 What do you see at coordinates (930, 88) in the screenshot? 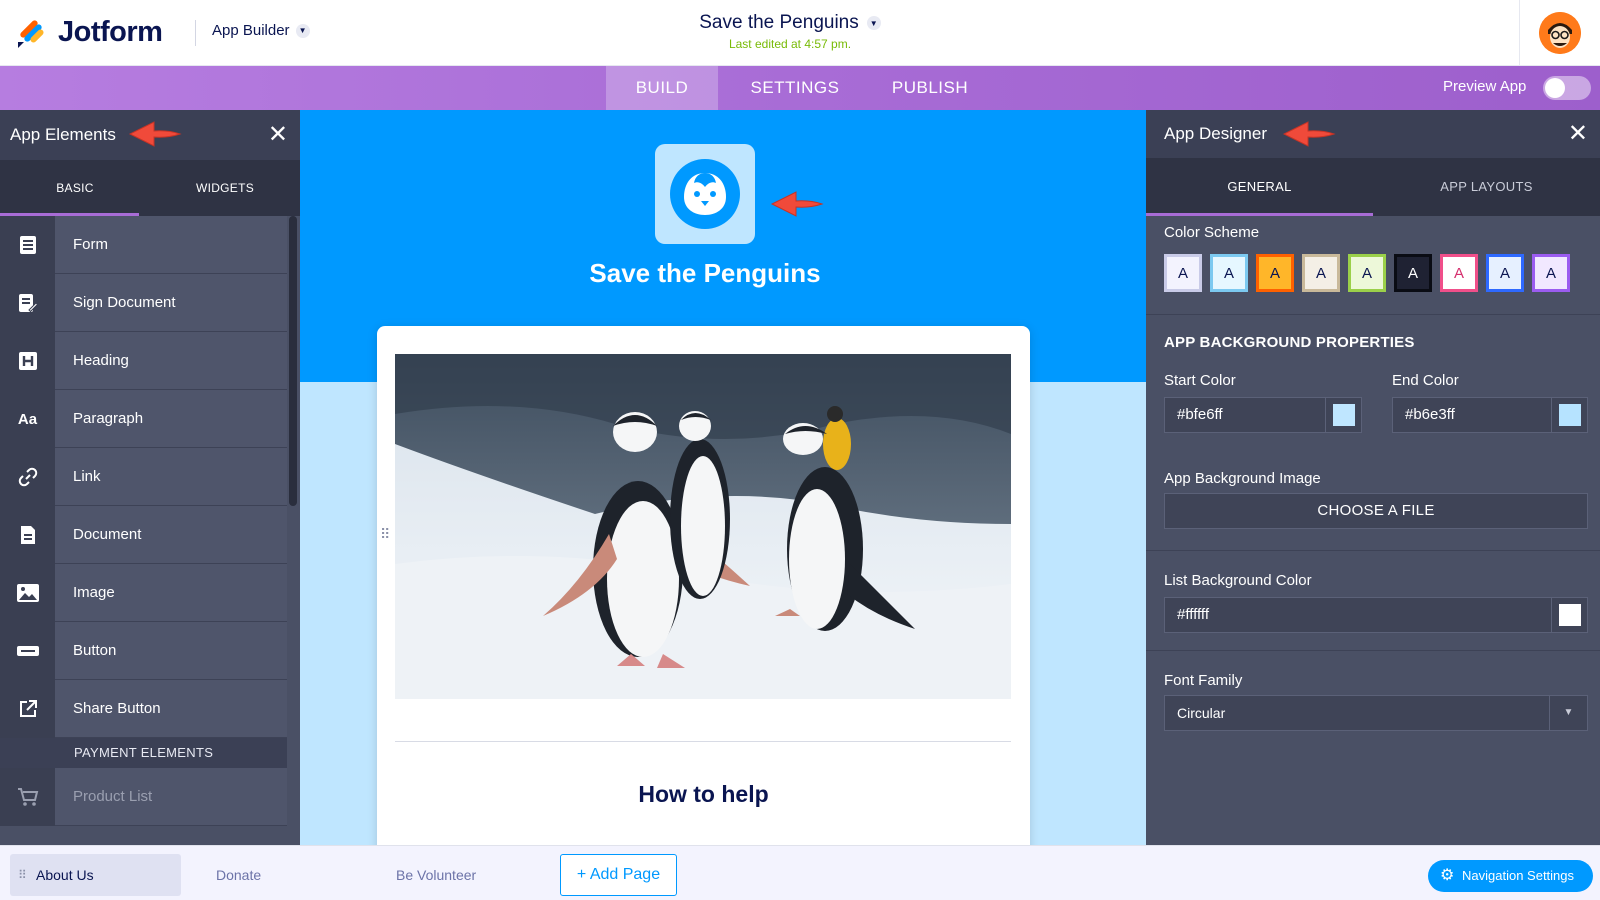
I see `tab-publish: PUBLISH` at bounding box center [930, 88].